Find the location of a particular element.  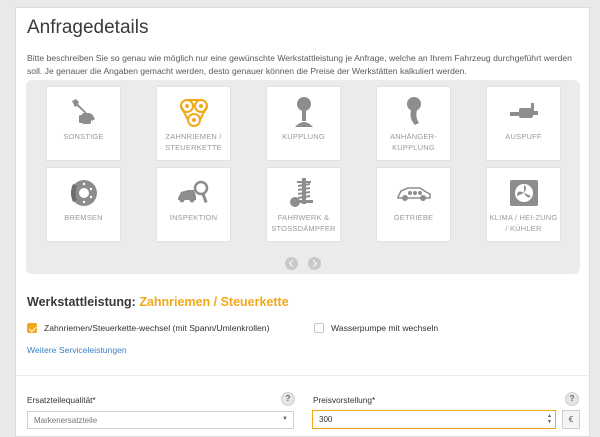

service-label: ANHÄNGER-KUPPLUNG is located at coordinates (413, 142).